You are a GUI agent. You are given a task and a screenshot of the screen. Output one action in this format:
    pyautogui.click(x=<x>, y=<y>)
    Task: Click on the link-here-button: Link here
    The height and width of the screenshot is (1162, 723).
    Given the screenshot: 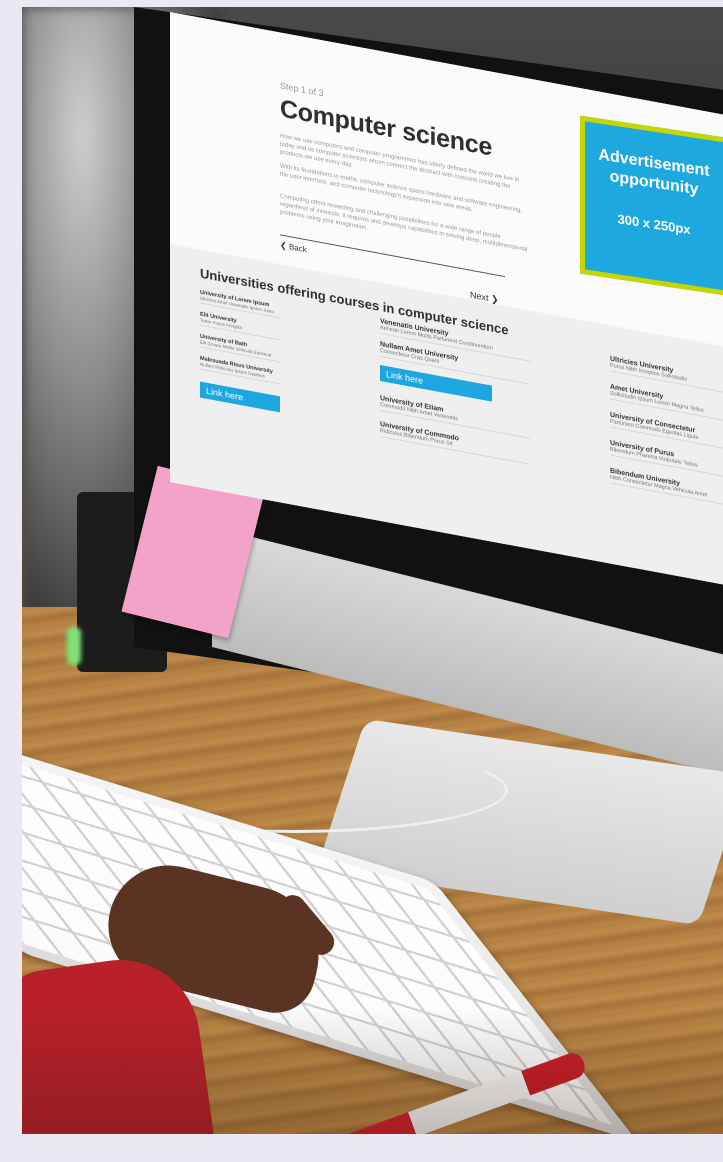 What is the action you would take?
    pyautogui.click(x=240, y=397)
    